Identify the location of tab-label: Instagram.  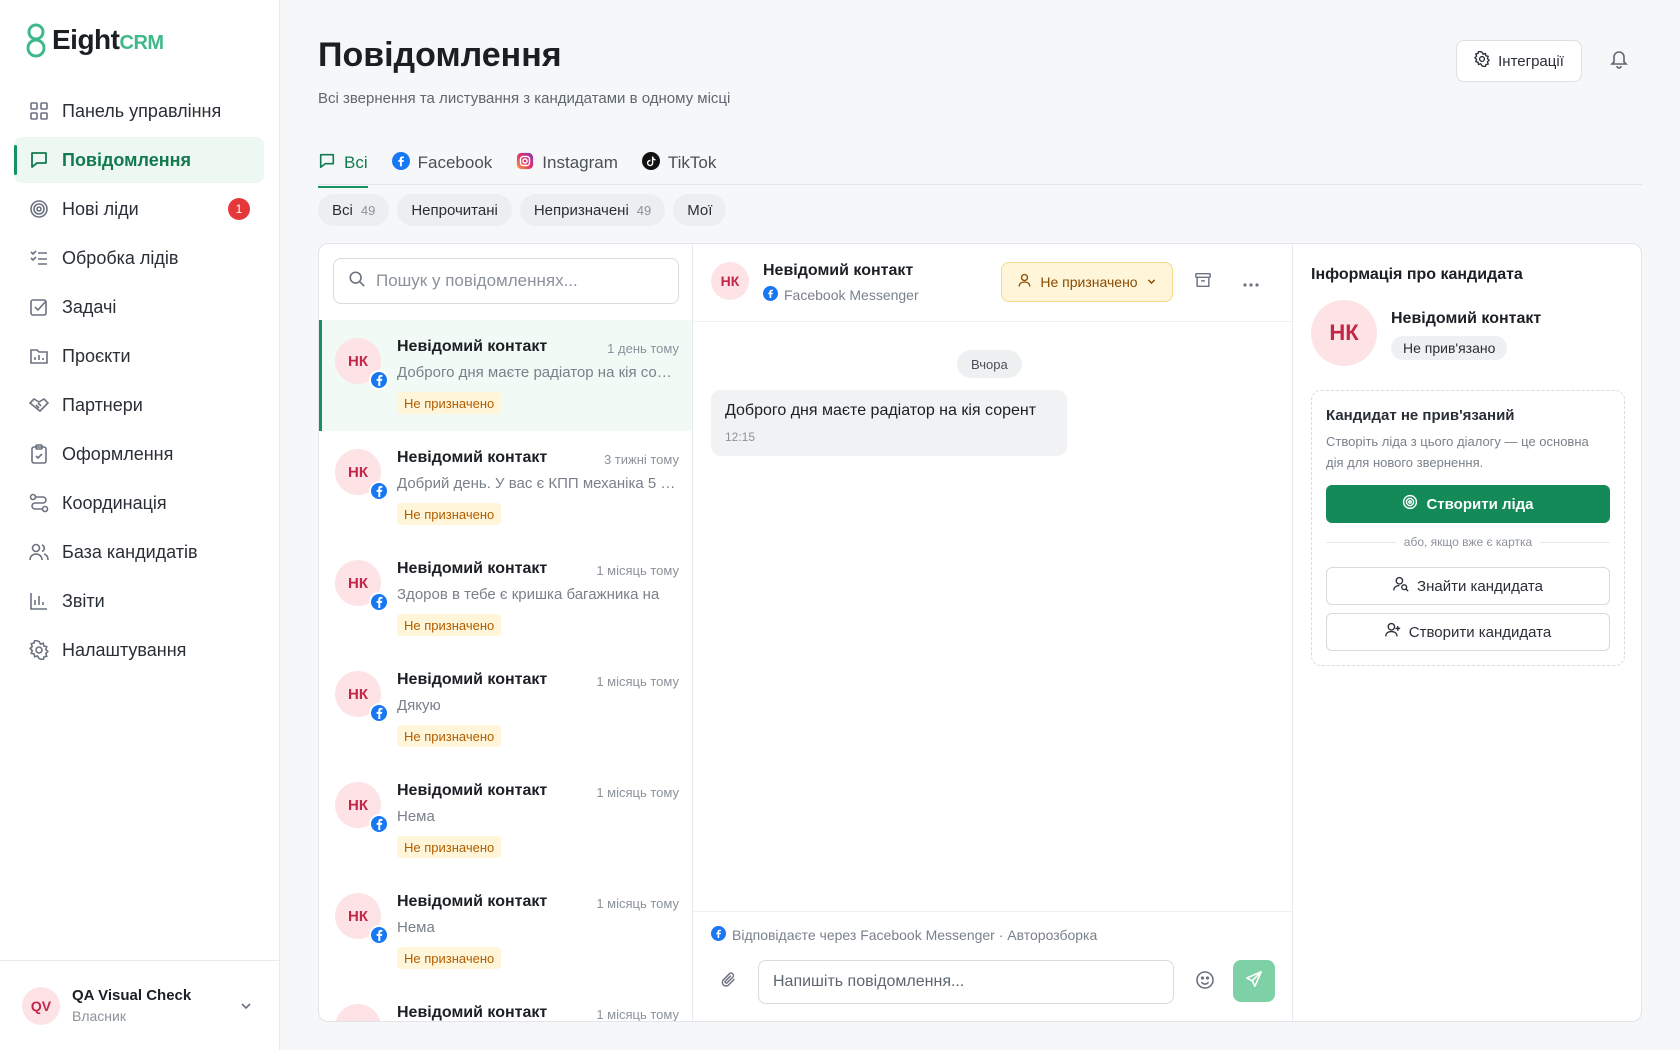
(580, 162).